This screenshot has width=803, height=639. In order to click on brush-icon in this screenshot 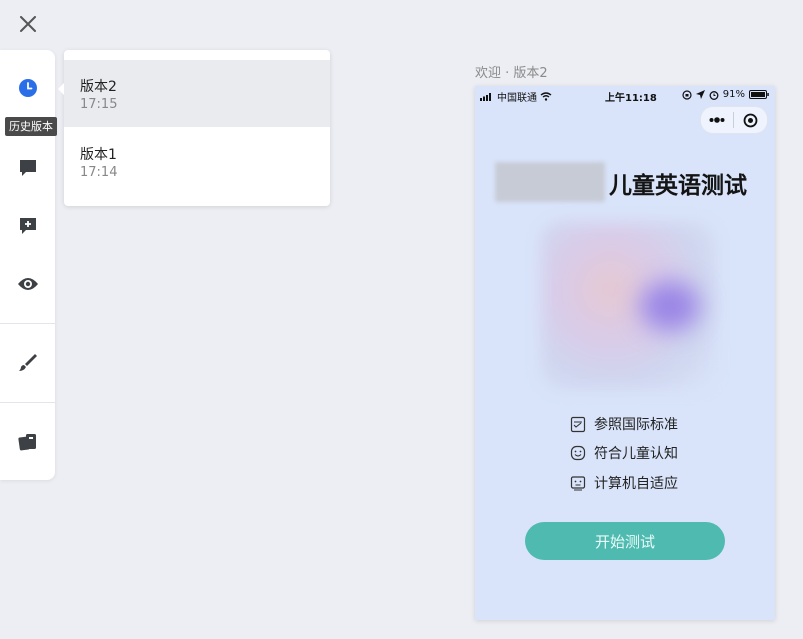, I will do `click(27, 362)`.